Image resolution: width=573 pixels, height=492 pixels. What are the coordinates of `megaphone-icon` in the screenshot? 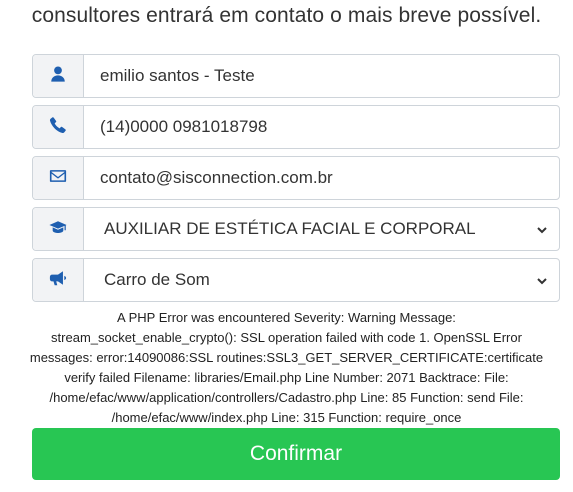 It's located at (58, 280).